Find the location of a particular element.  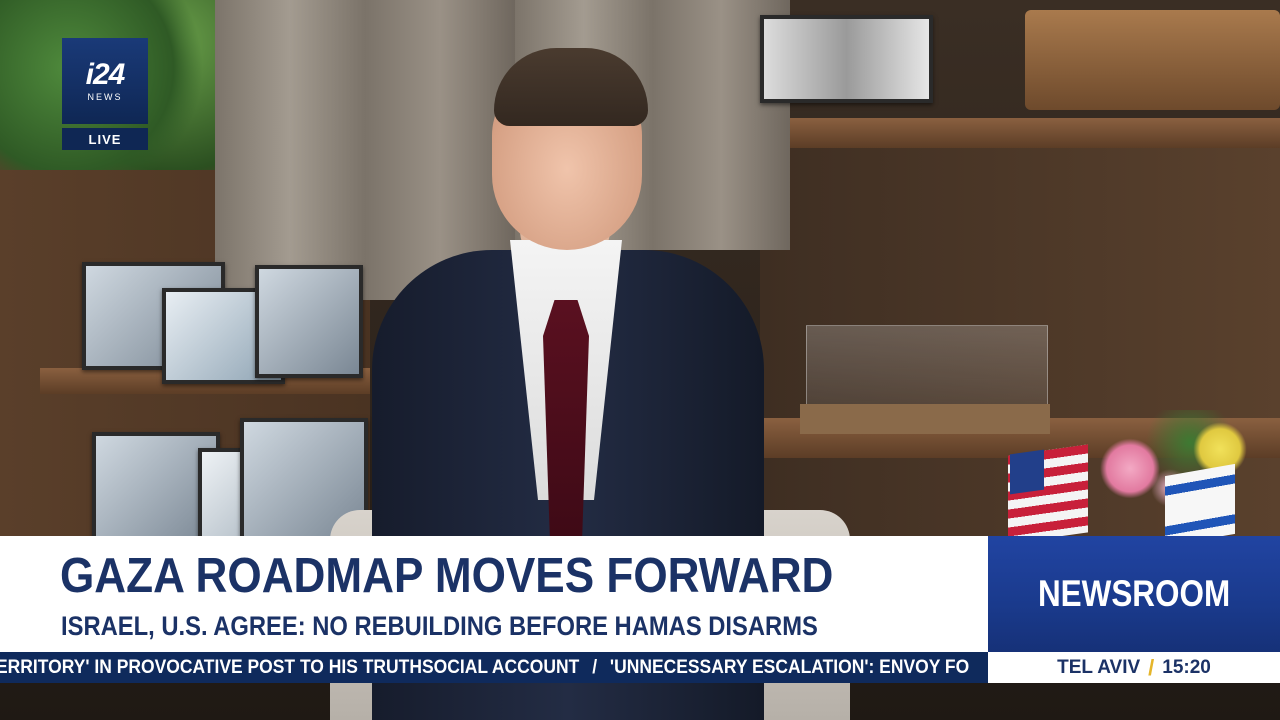

channel-logo: i24 NEWS is located at coordinates (105, 81).